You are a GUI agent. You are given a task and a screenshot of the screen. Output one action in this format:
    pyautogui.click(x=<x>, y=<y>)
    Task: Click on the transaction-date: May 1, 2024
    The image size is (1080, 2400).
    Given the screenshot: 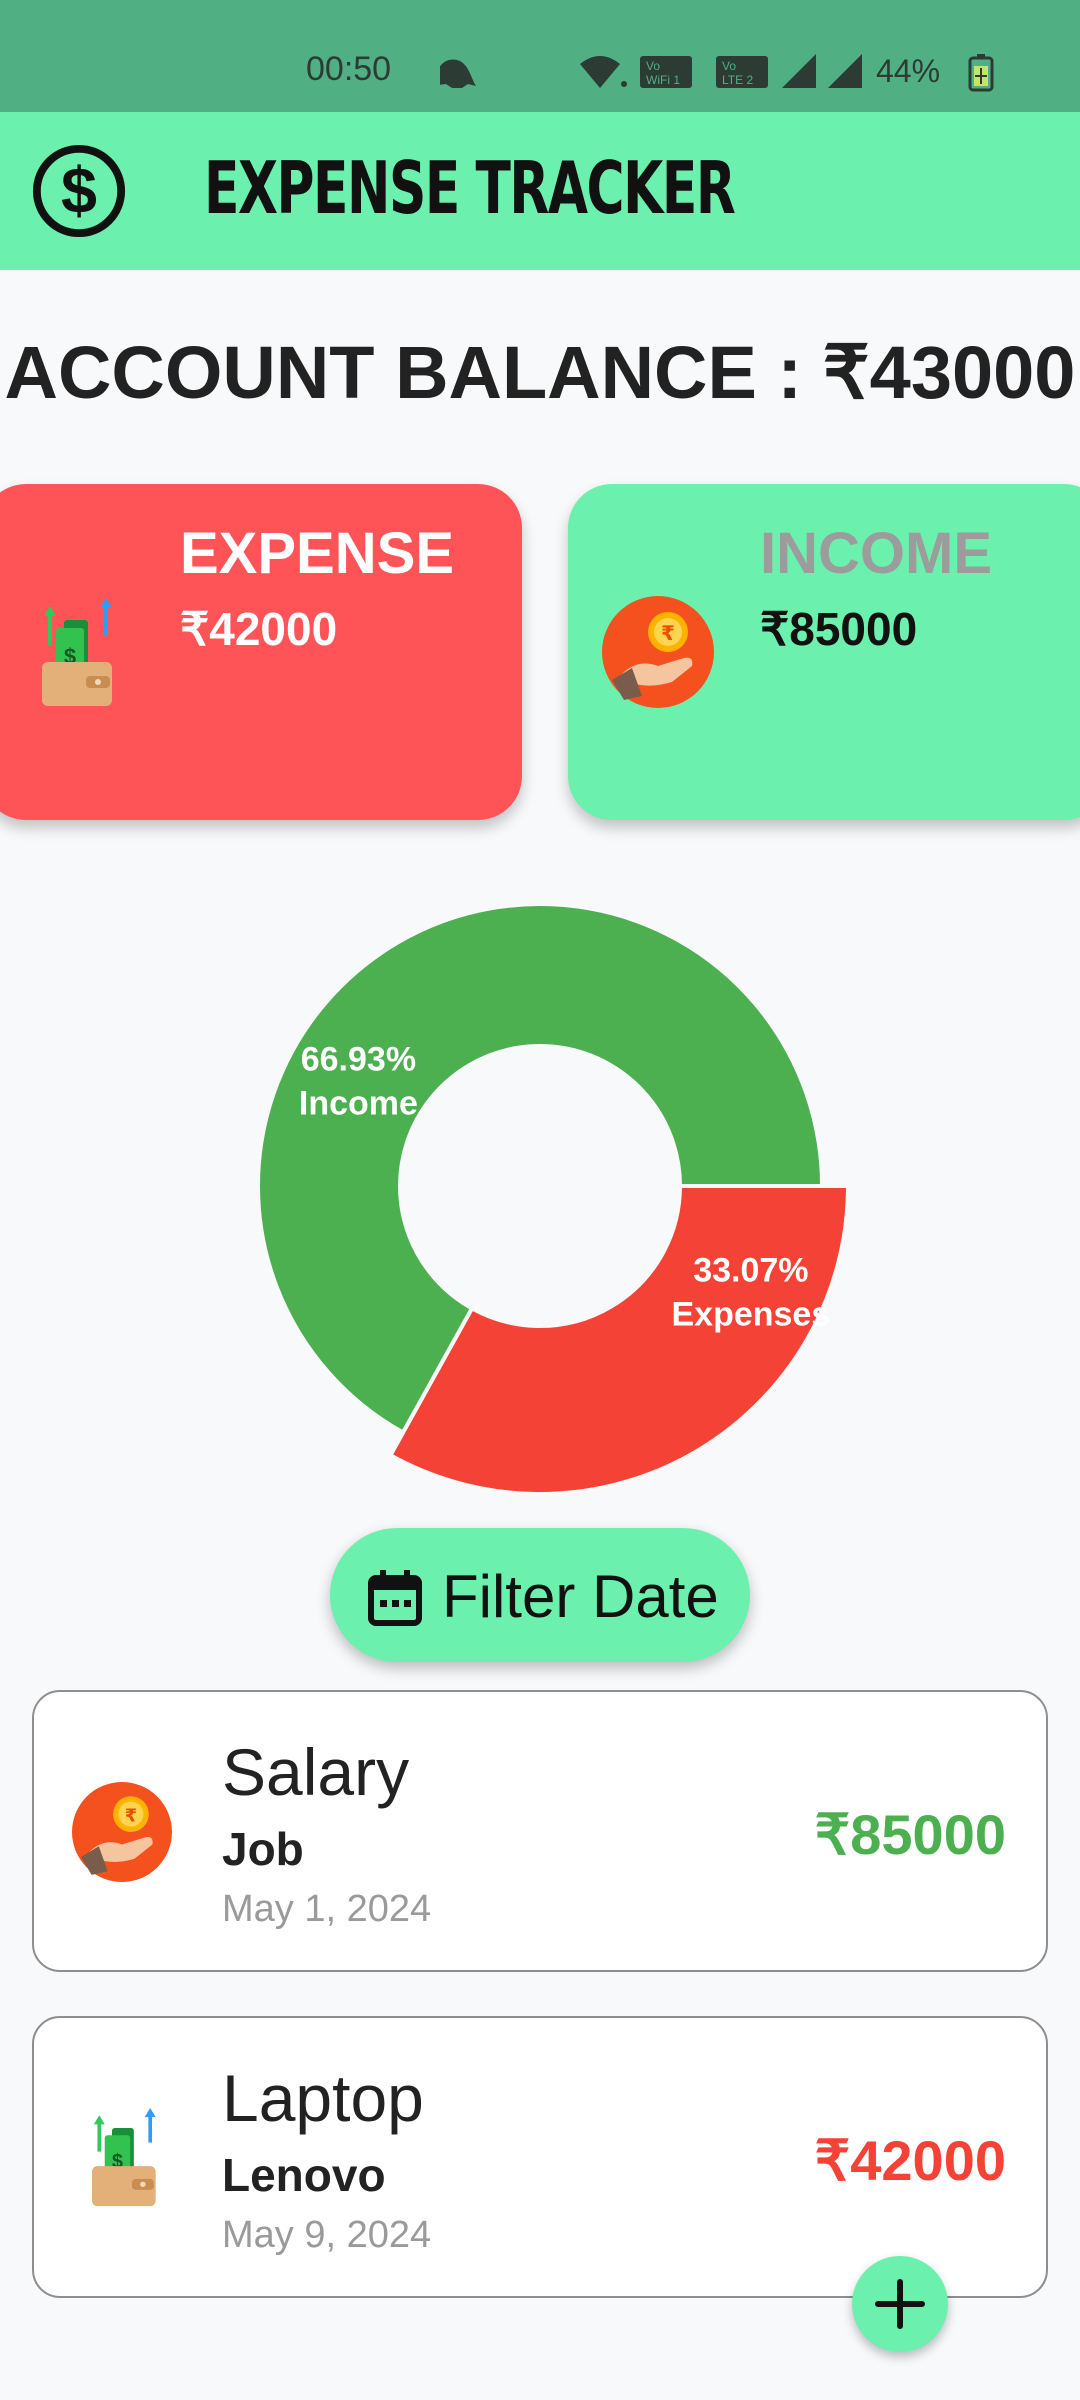 What is the action you would take?
    pyautogui.click(x=327, y=1909)
    